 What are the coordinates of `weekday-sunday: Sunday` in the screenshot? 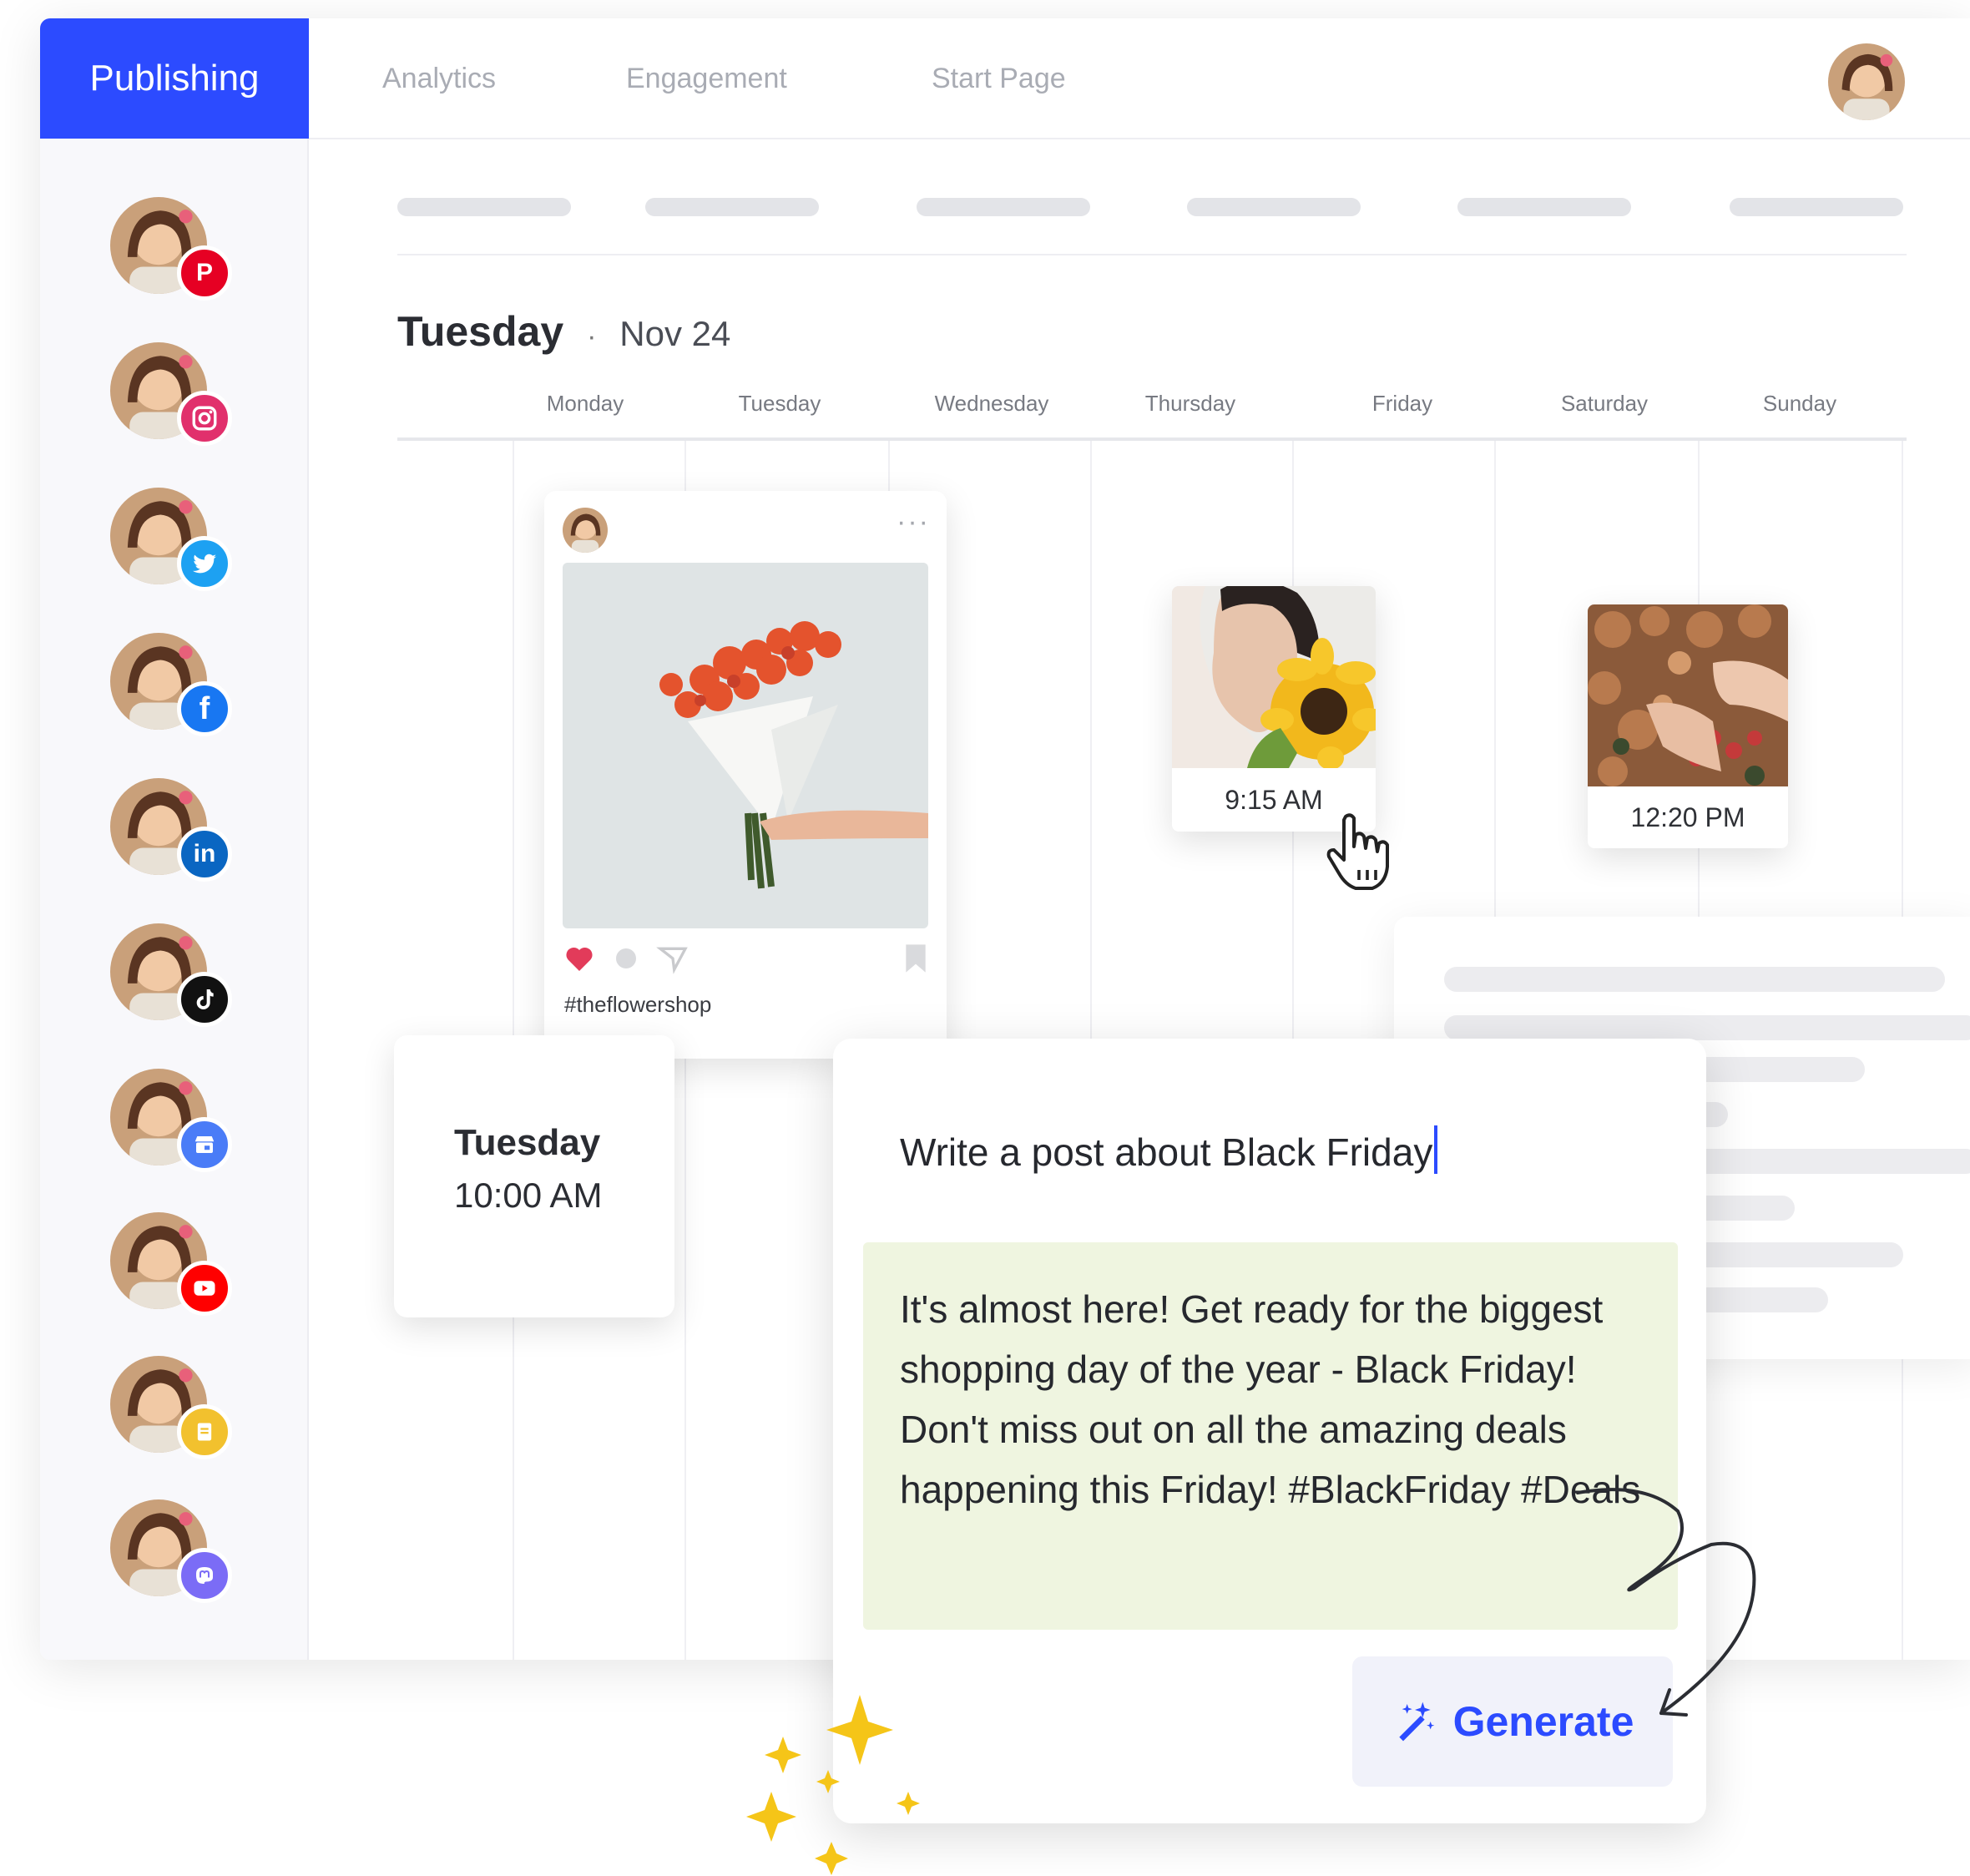 It's located at (1800, 403).